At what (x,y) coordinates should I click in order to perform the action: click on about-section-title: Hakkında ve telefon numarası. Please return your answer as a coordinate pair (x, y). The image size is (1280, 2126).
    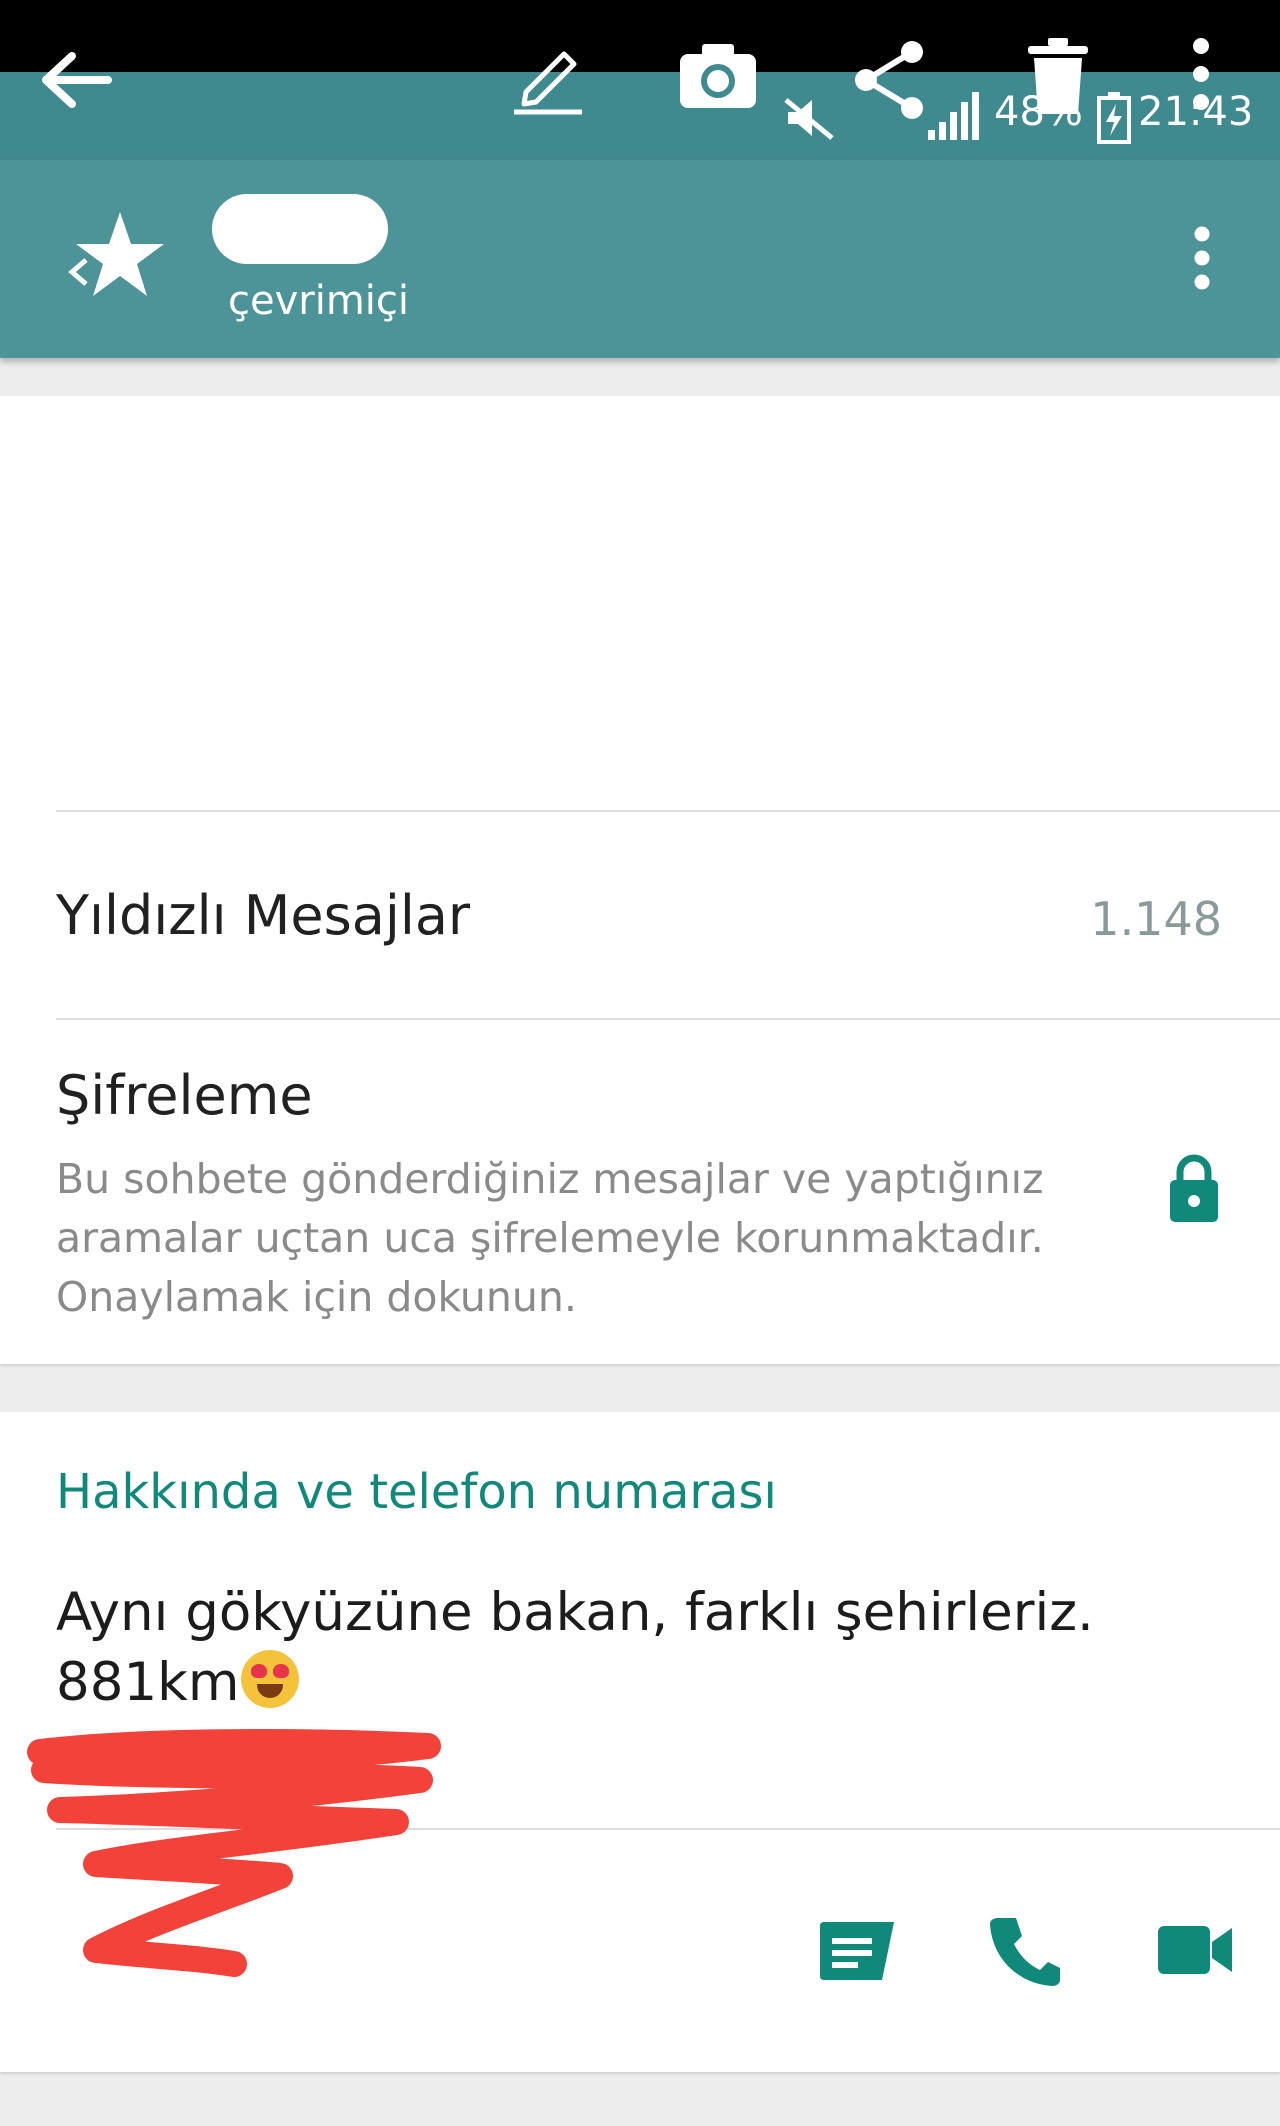
    Looking at the image, I should click on (416, 1492).